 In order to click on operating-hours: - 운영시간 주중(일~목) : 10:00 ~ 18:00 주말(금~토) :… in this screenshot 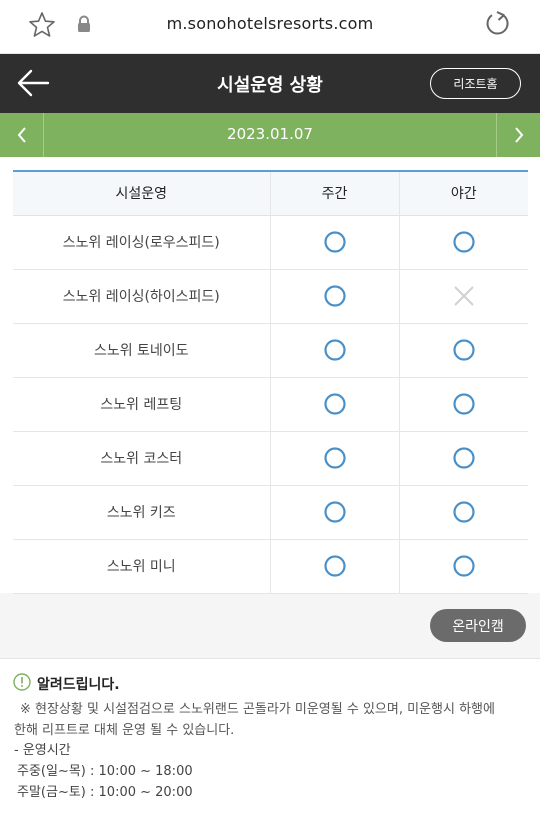, I will do `click(103, 771)`.